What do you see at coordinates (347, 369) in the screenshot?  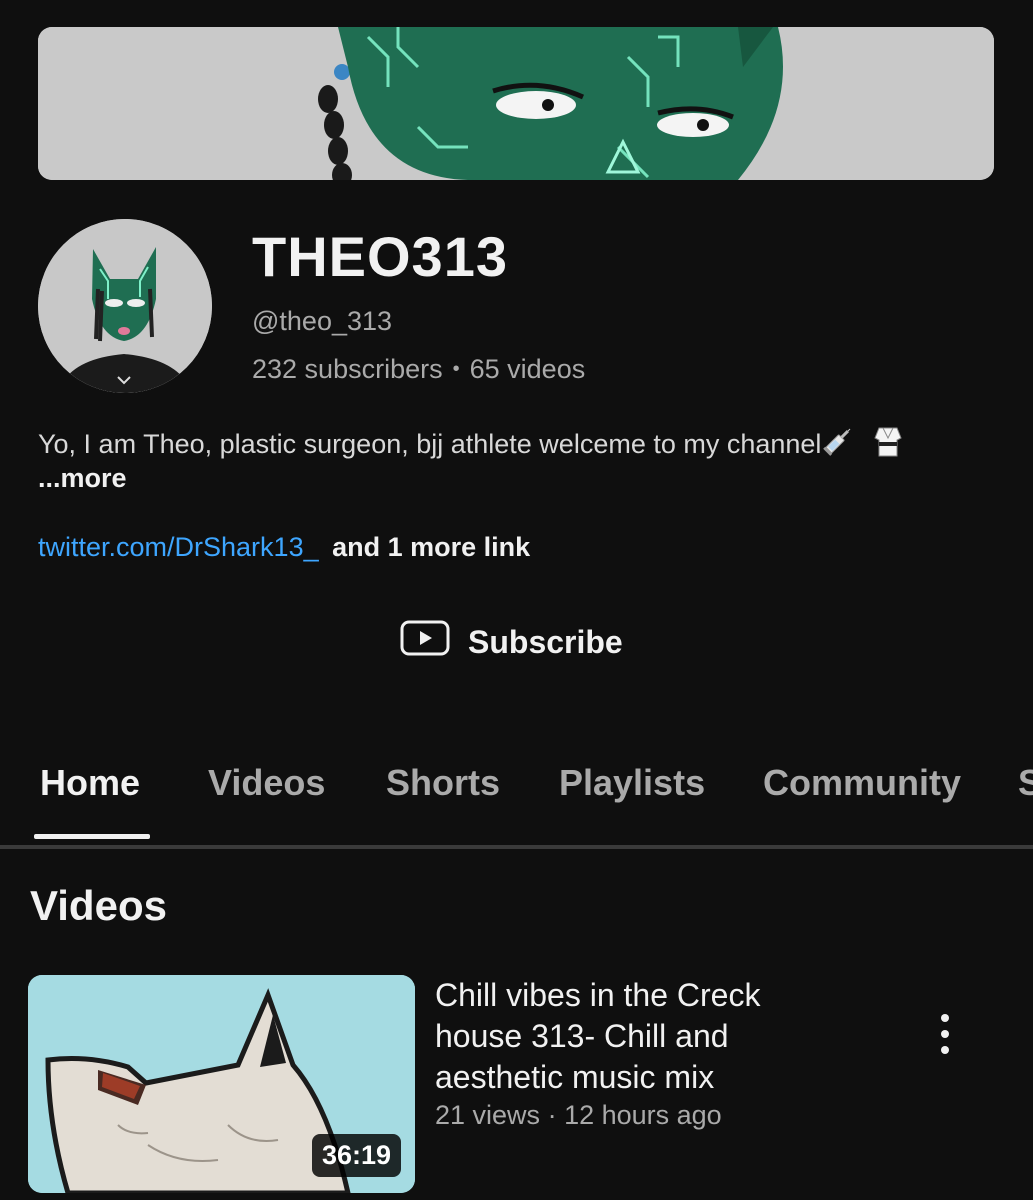 I see `subscriber-count: 232 subscribers` at bounding box center [347, 369].